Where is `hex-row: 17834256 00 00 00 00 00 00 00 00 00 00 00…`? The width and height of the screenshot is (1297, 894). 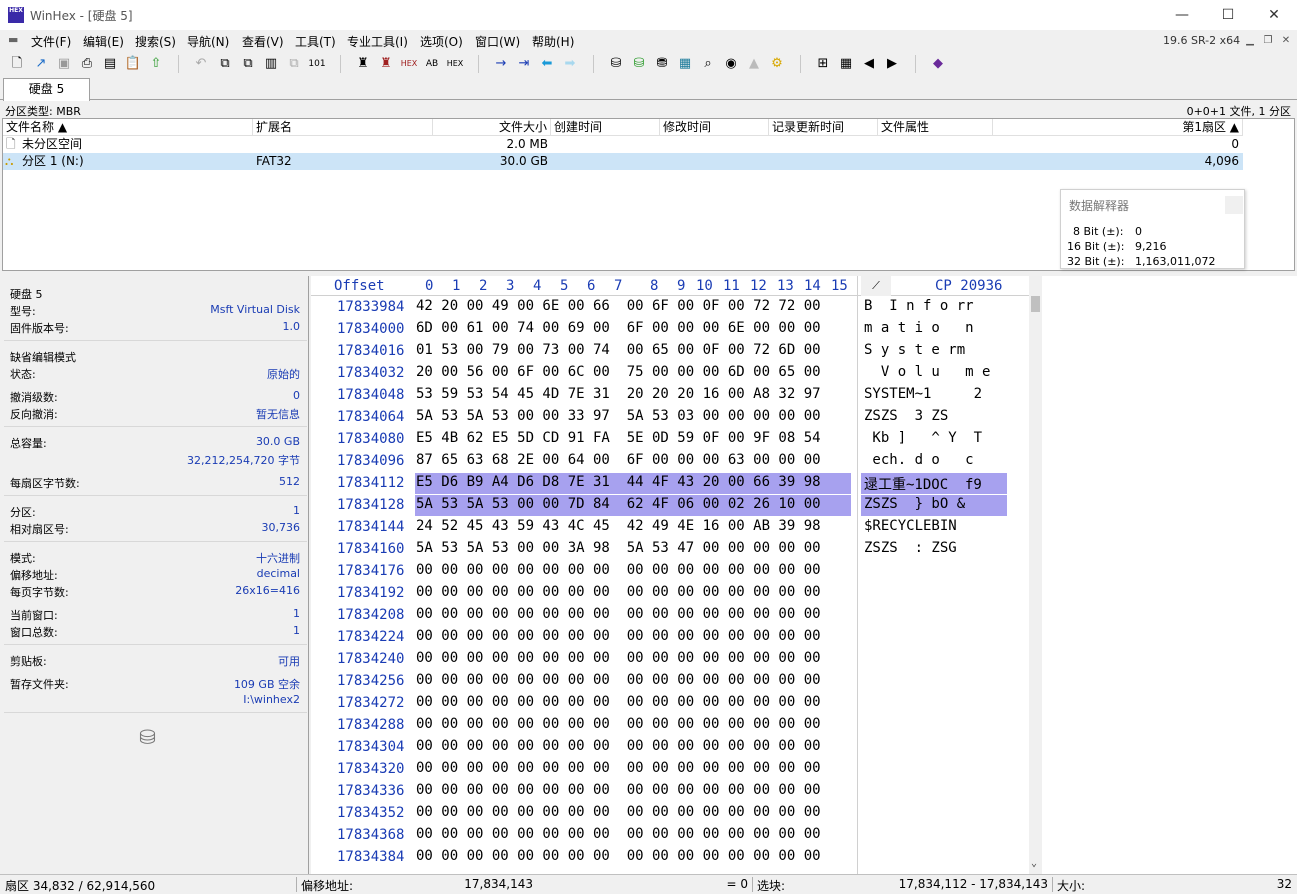 hex-row: 17834256 00 00 00 00 00 00 00 00 00 00 00… is located at coordinates (670, 682).